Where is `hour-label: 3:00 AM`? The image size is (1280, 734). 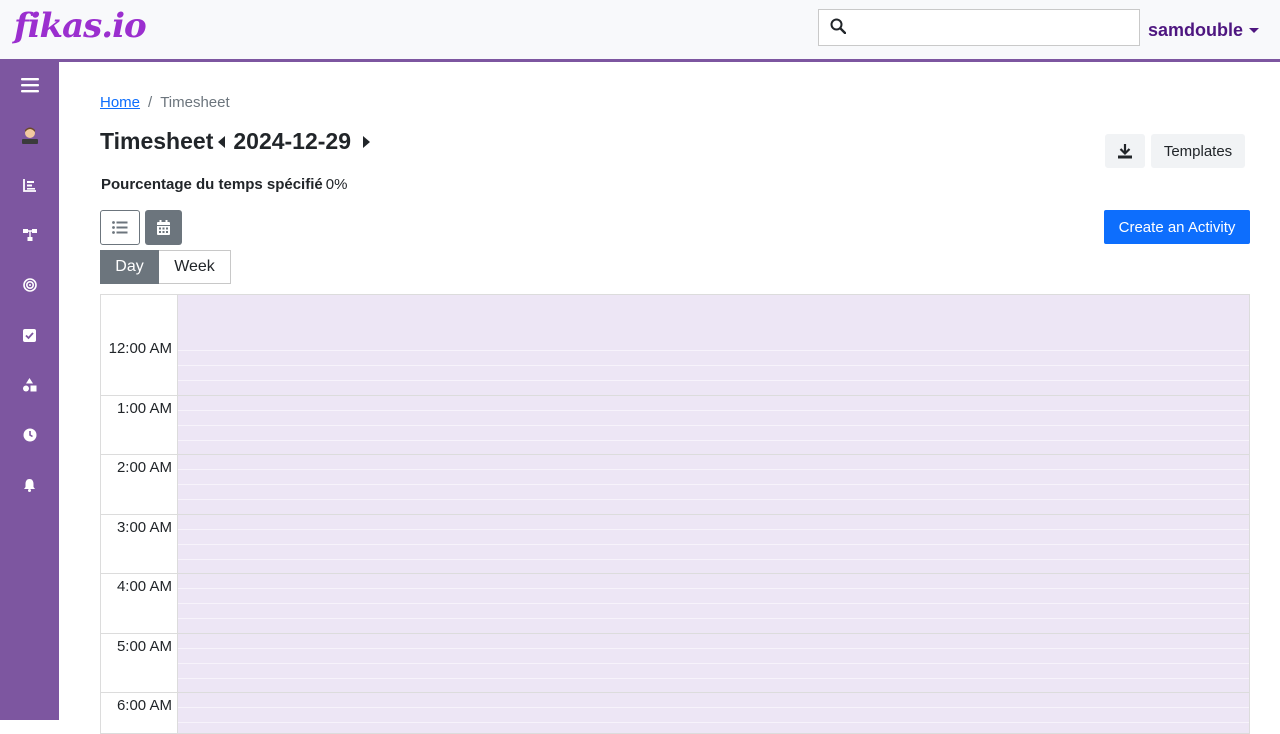 hour-label: 3:00 AM is located at coordinates (139, 543).